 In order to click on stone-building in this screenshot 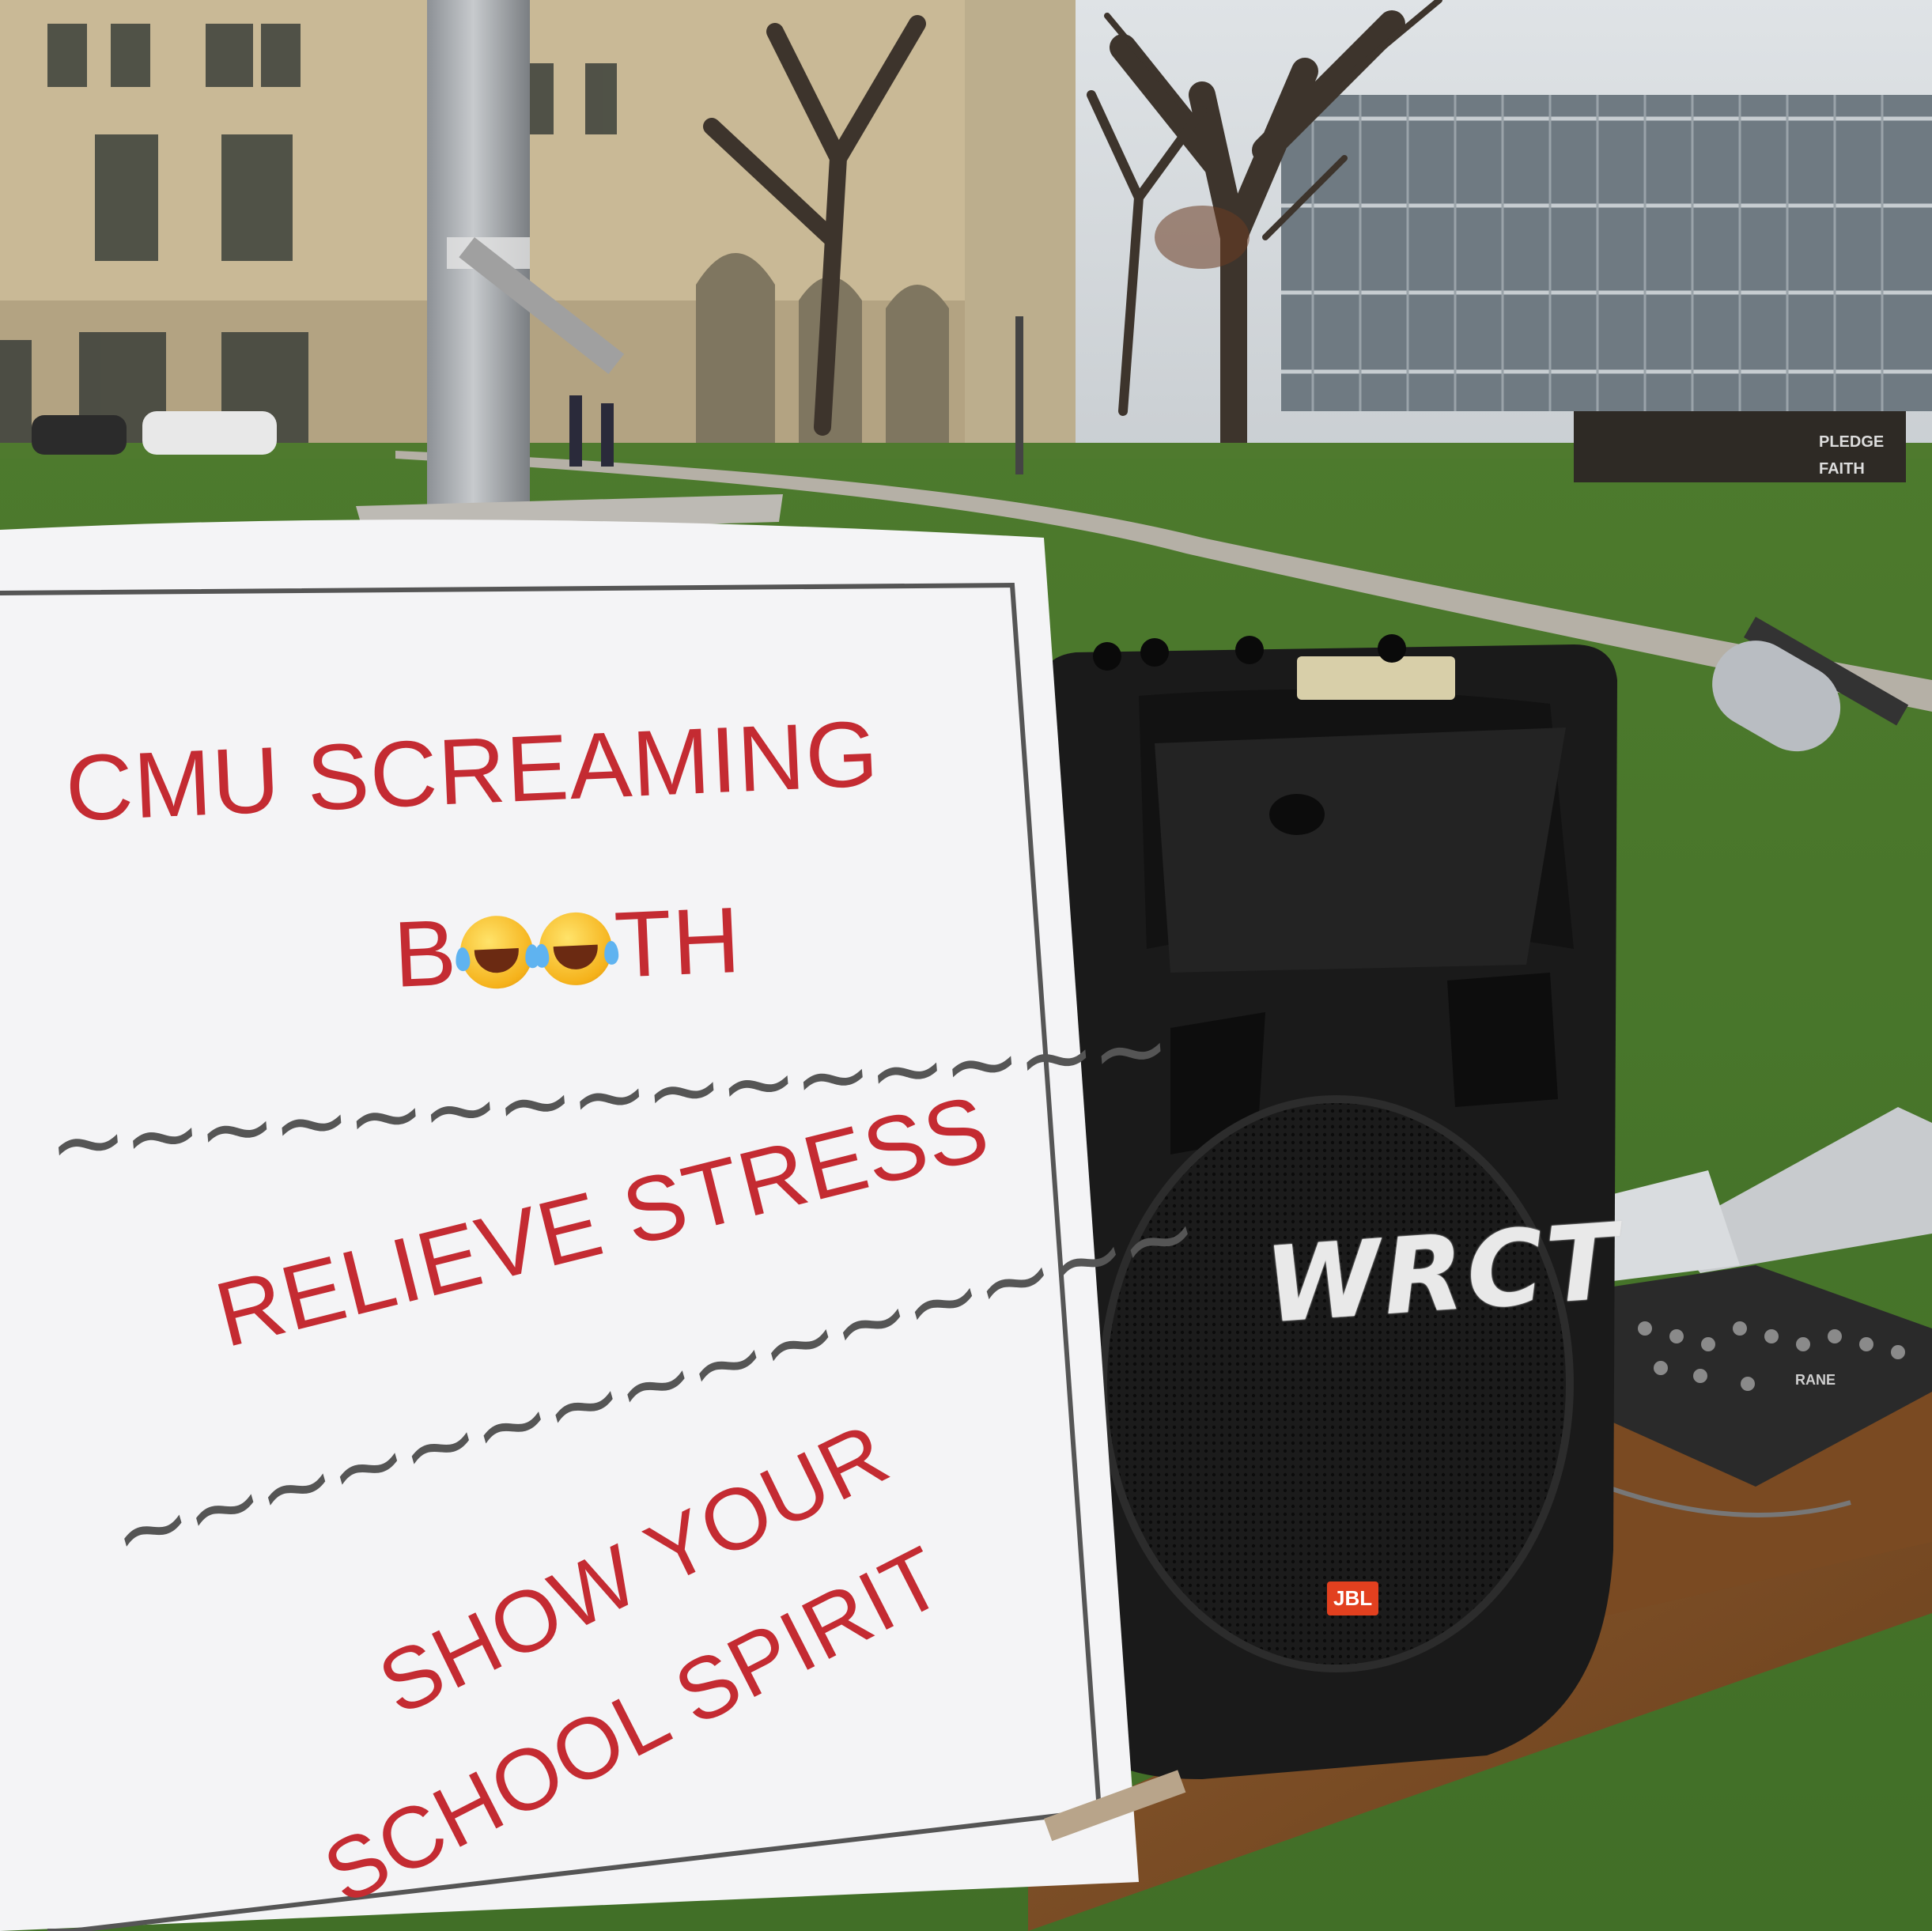, I will do `click(538, 225)`.